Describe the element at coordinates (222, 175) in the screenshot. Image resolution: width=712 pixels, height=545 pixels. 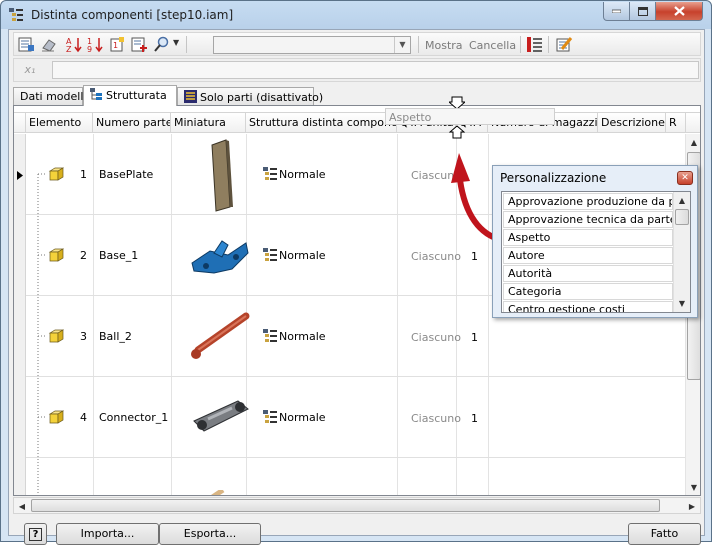
I see `baseplate-thumbnail` at that location.